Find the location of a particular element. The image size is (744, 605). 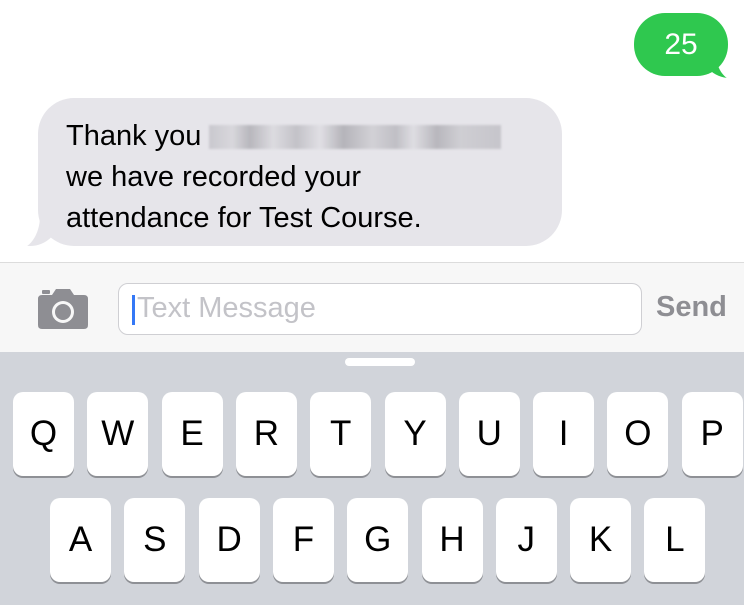

message-line-3: attendance for Test Course. is located at coordinates (244, 218).